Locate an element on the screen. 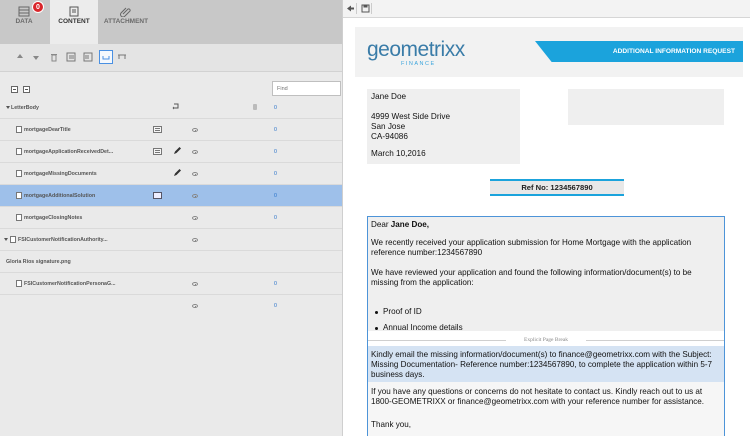 The height and width of the screenshot is (436, 750). tab-content: CONTENT is located at coordinates (74, 22).